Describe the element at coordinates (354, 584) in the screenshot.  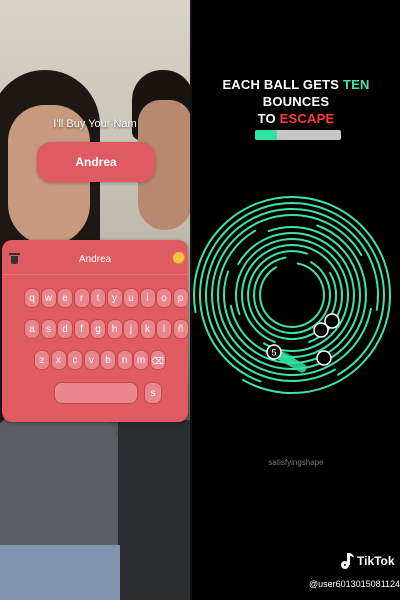
I see `user-handle: @user6013015081124` at that location.